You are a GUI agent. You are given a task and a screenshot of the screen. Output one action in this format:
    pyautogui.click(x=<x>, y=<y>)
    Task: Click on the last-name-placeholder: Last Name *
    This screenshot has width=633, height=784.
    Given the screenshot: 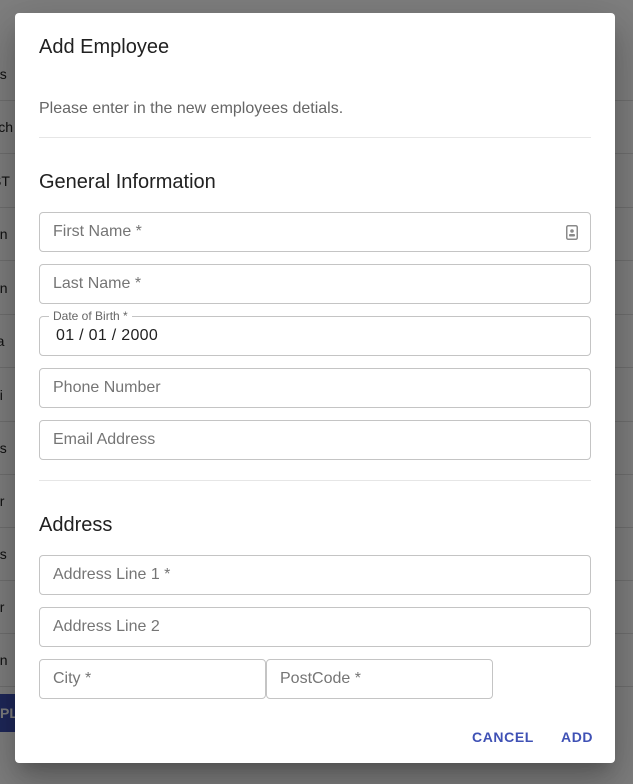 What is the action you would take?
    pyautogui.click(x=97, y=283)
    